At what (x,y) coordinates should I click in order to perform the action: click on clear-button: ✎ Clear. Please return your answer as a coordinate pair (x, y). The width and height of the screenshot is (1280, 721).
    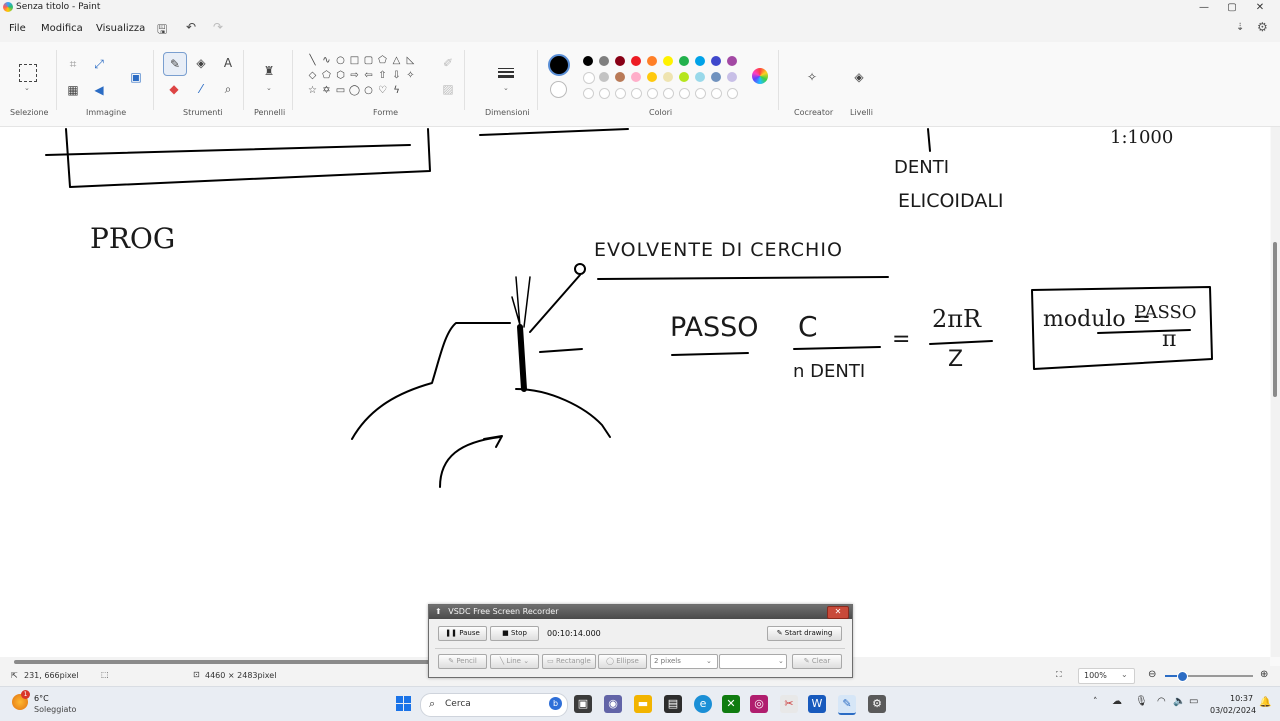
    Looking at the image, I should click on (817, 661).